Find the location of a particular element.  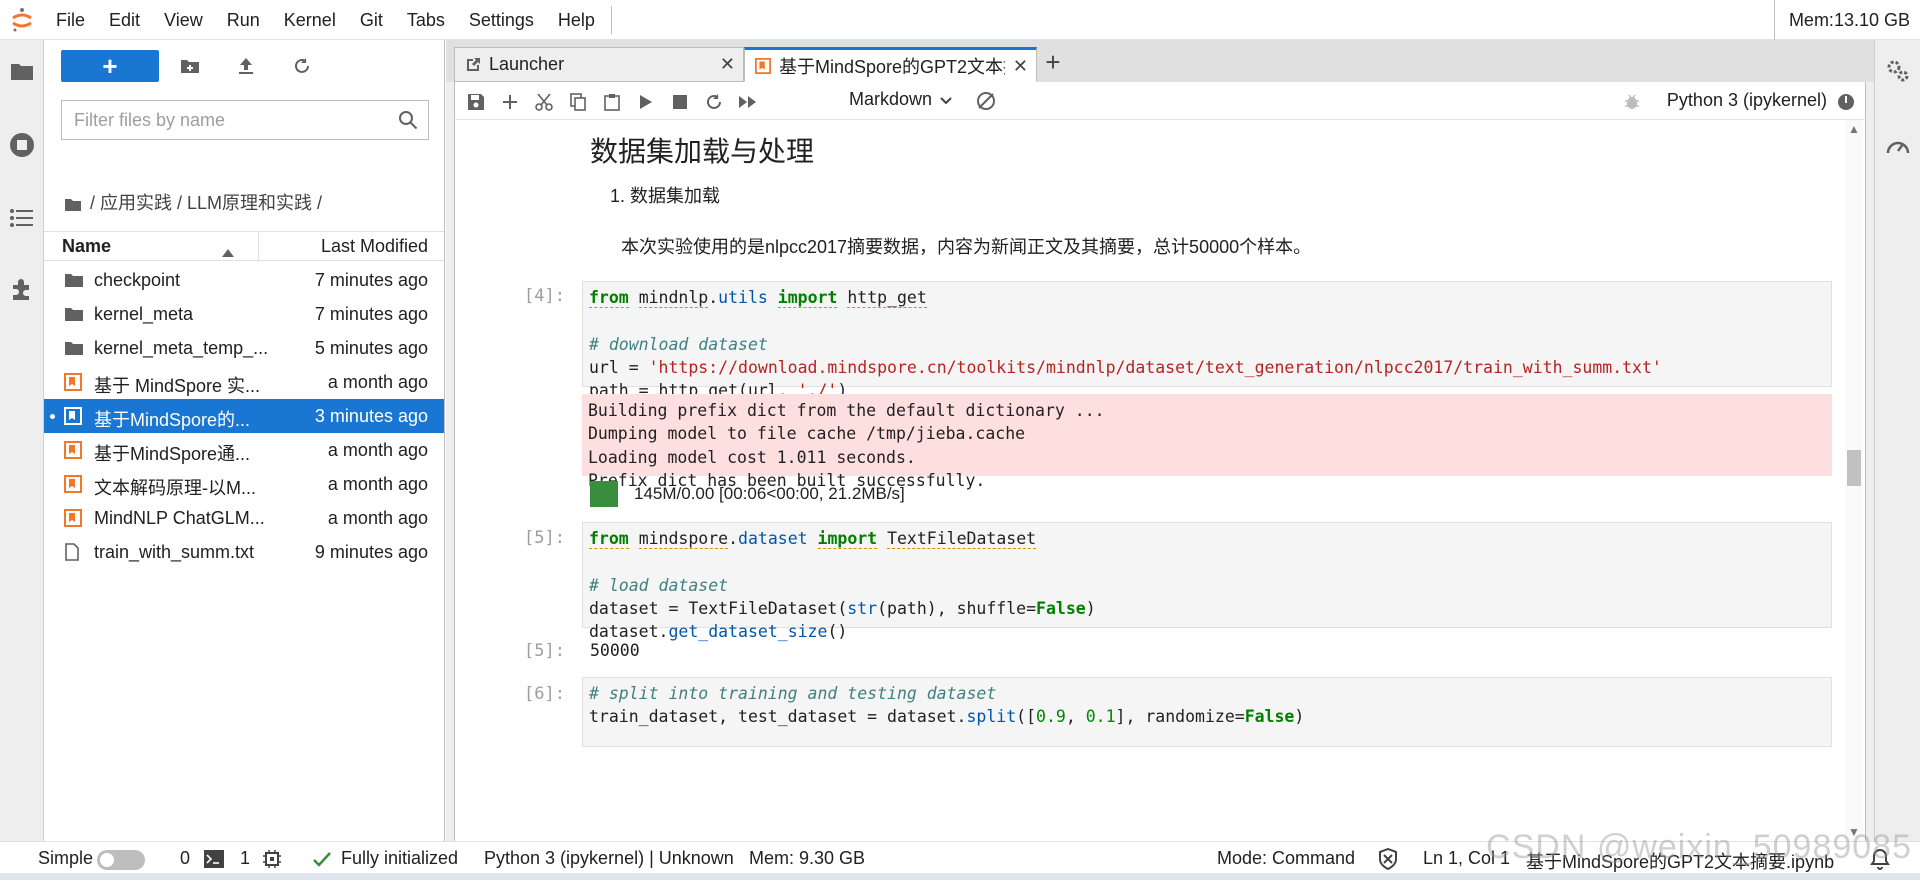

menu-kernel: Kernel is located at coordinates (310, 20).